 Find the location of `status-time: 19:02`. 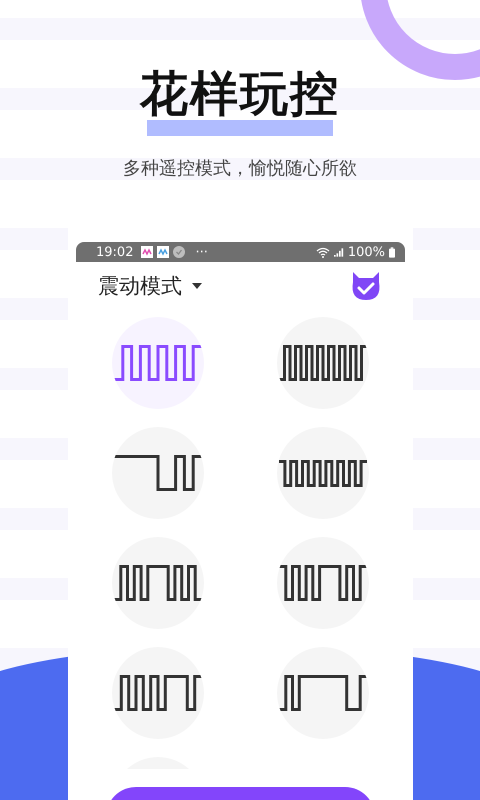

status-time: 19:02 is located at coordinates (115, 252).